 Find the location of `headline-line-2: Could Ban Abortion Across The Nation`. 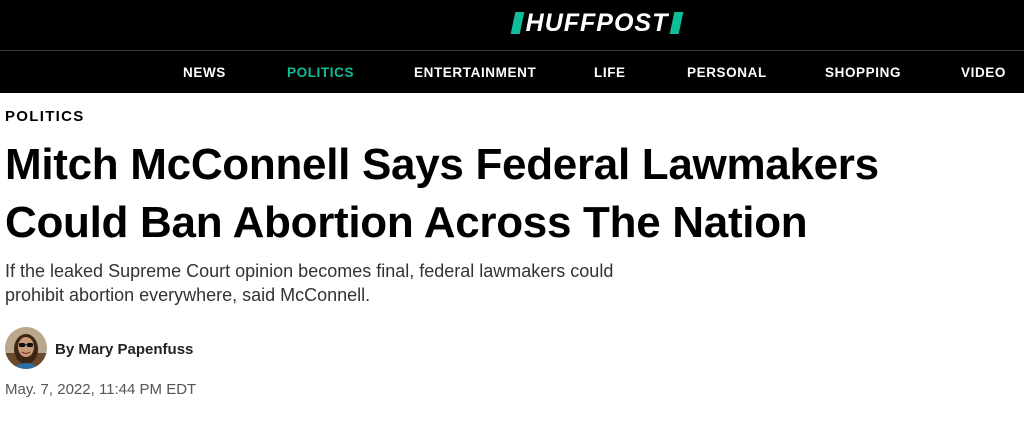

headline-line-2: Could Ban Abortion Across The Nation is located at coordinates (406, 222).